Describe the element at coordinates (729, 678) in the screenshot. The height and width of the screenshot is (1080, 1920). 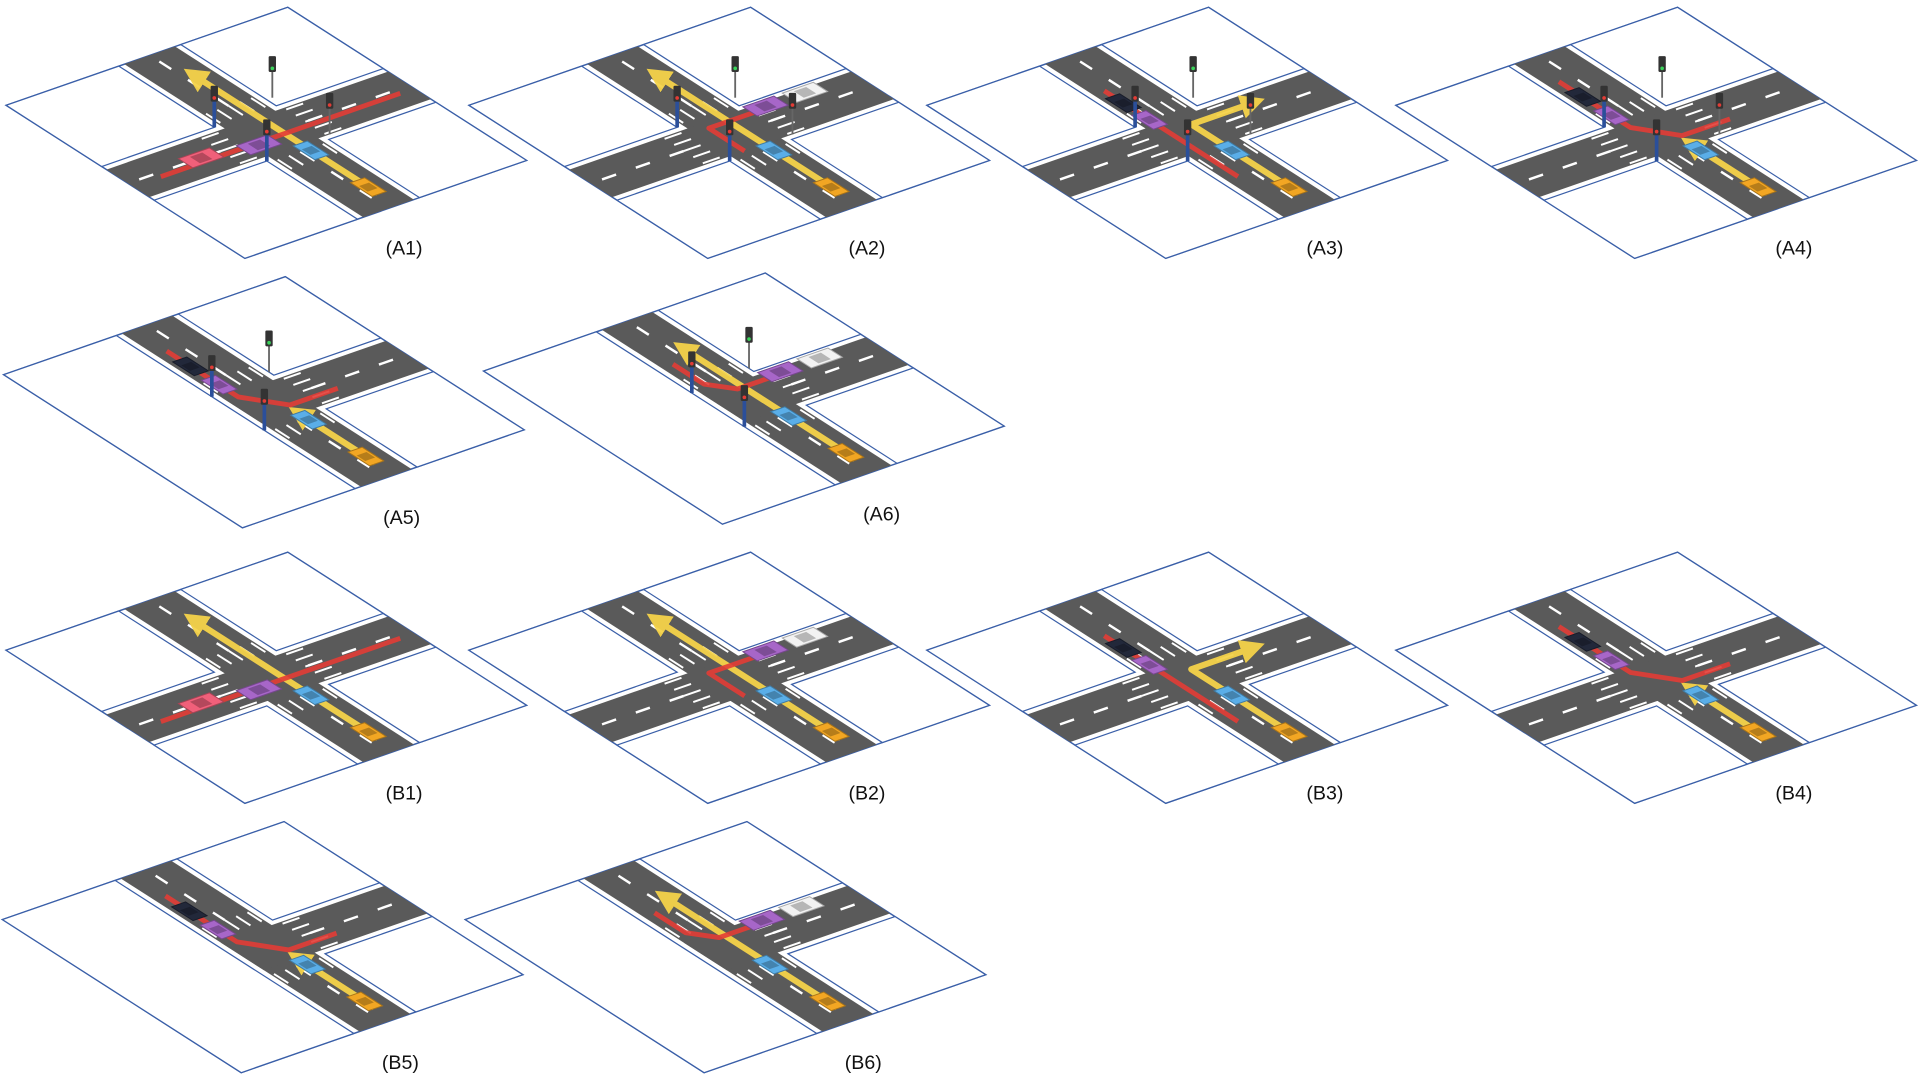
I see `scenario-panel: (B2)` at that location.